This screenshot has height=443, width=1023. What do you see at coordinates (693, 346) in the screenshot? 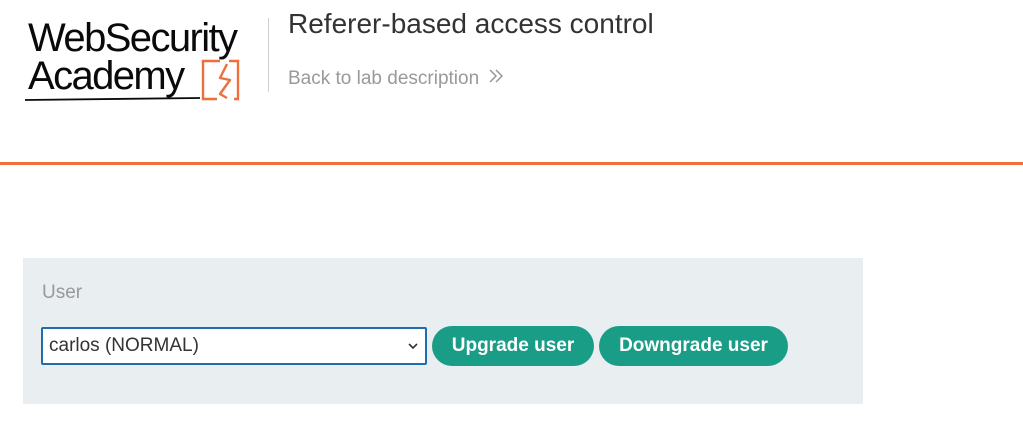
I see `downgrade-user-button: Downgrade user` at bounding box center [693, 346].